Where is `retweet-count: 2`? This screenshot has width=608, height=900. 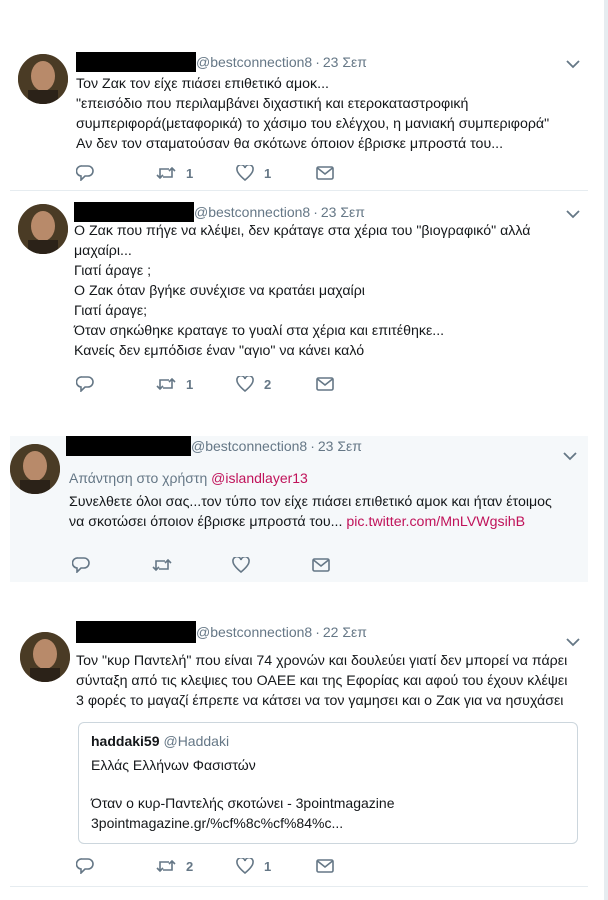 retweet-count: 2 is located at coordinates (190, 866).